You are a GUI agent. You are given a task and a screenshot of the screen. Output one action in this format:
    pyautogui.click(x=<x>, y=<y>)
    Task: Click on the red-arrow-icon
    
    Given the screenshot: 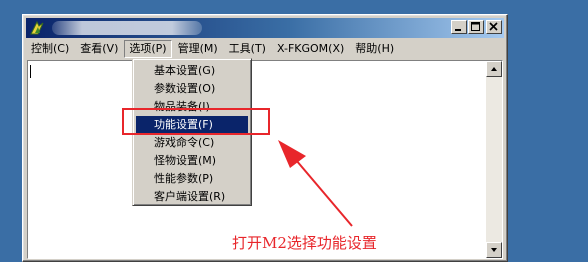 What is the action you would take?
    pyautogui.click(x=315, y=183)
    